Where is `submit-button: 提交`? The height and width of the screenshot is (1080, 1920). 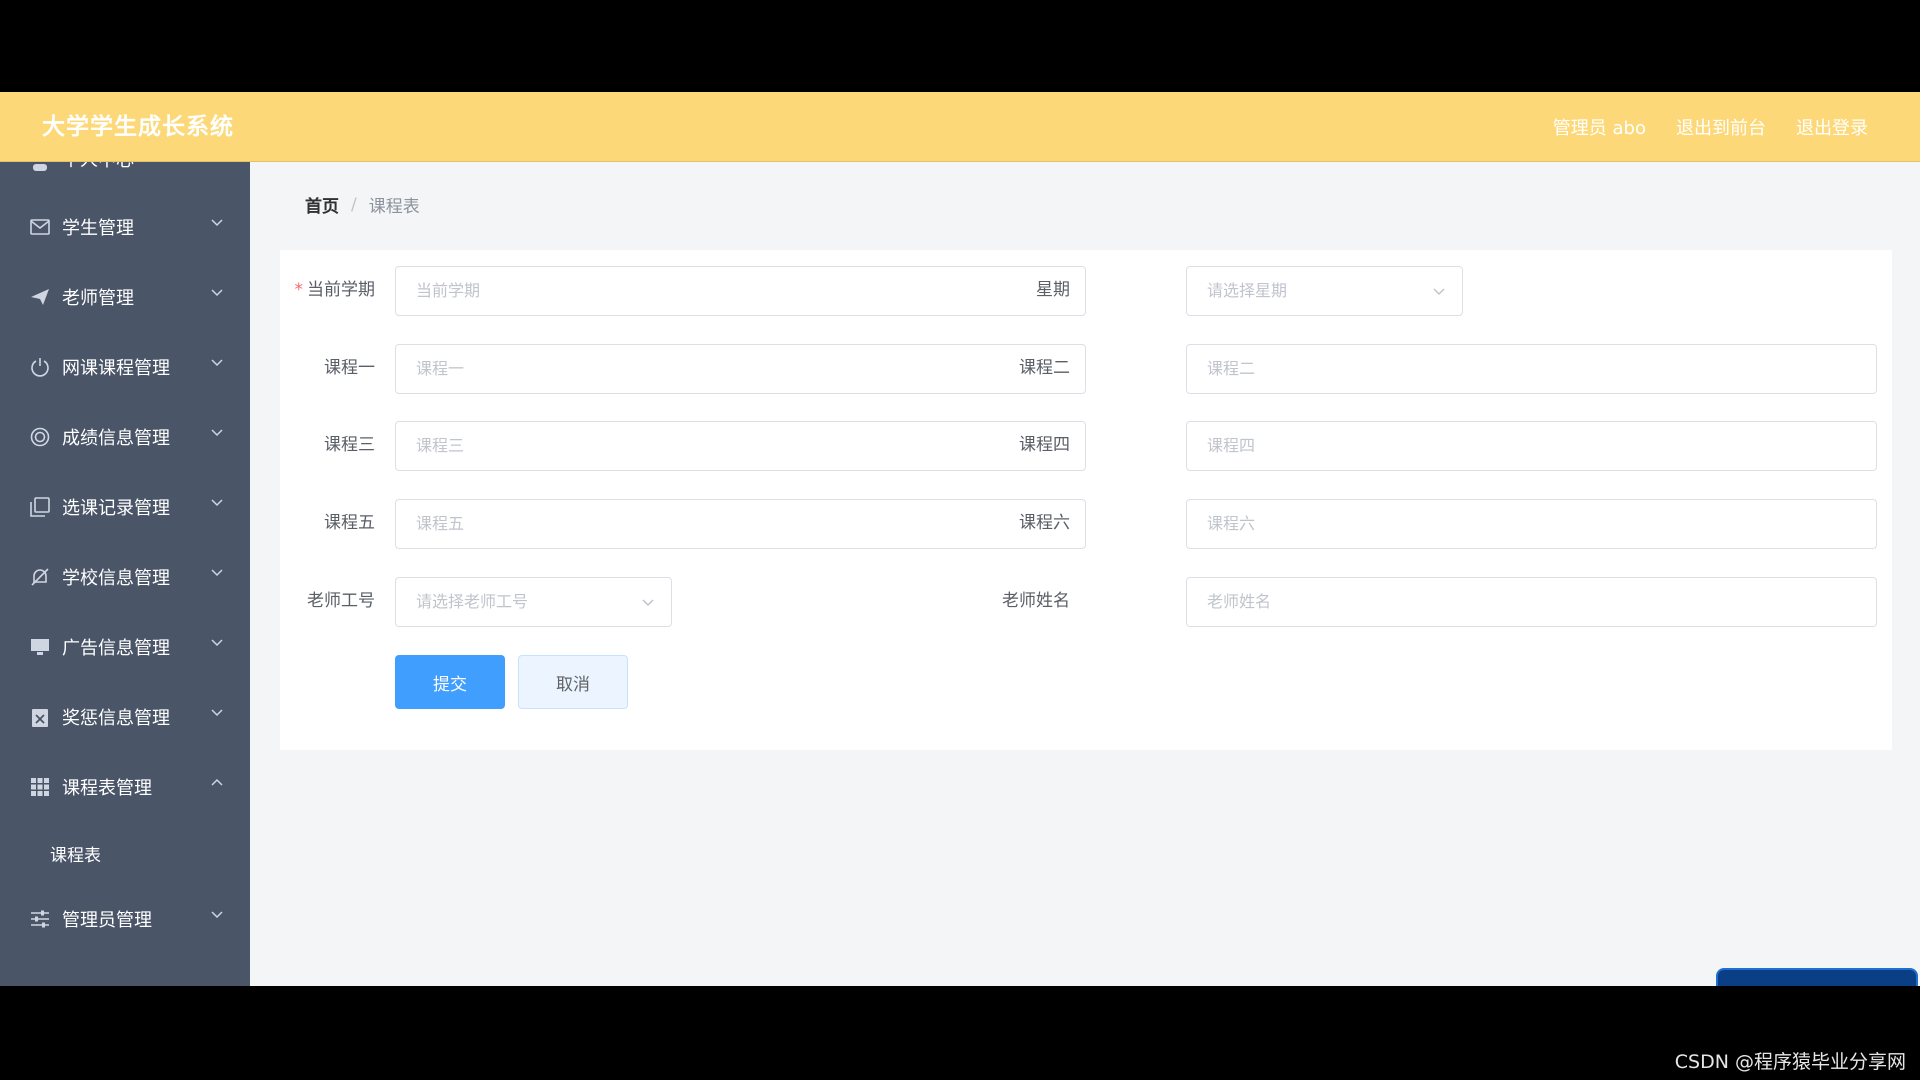 submit-button: 提交 is located at coordinates (450, 682).